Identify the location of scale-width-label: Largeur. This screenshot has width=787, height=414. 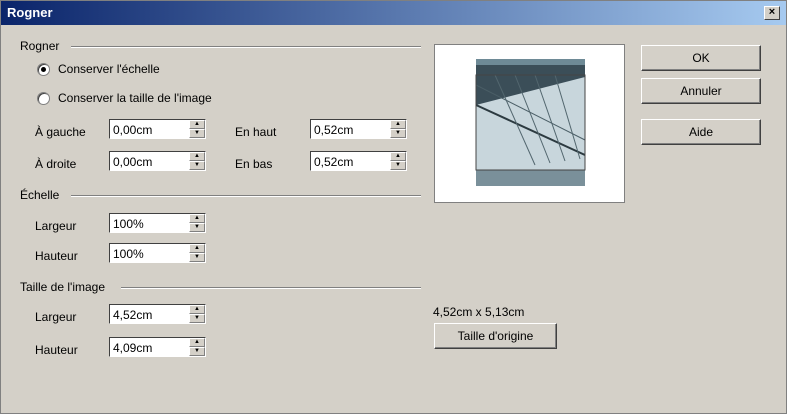
(56, 226).